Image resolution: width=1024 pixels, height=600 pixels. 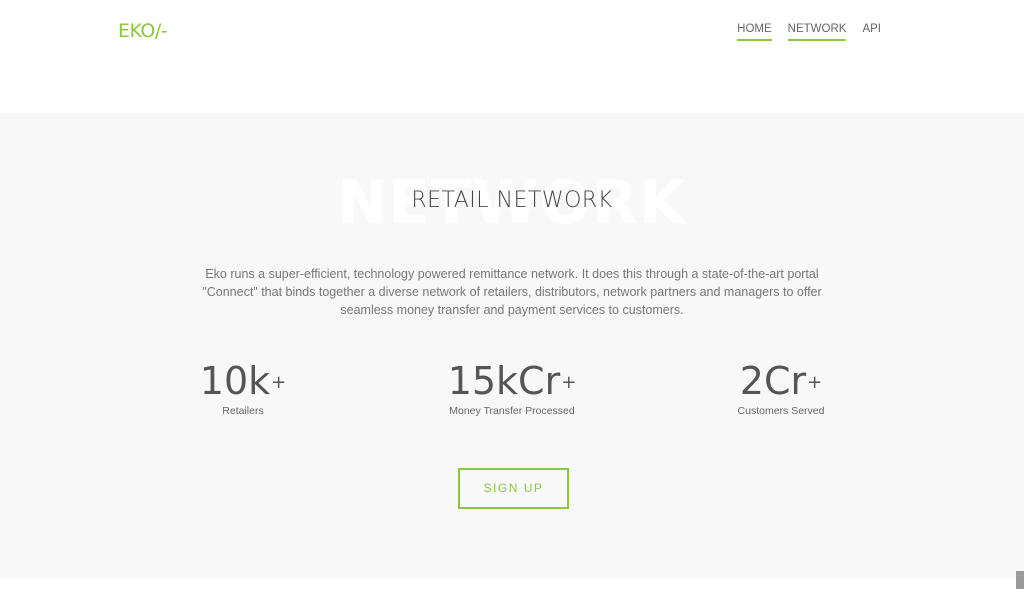 I want to click on nav-network: NETWORK, so click(x=817, y=32).